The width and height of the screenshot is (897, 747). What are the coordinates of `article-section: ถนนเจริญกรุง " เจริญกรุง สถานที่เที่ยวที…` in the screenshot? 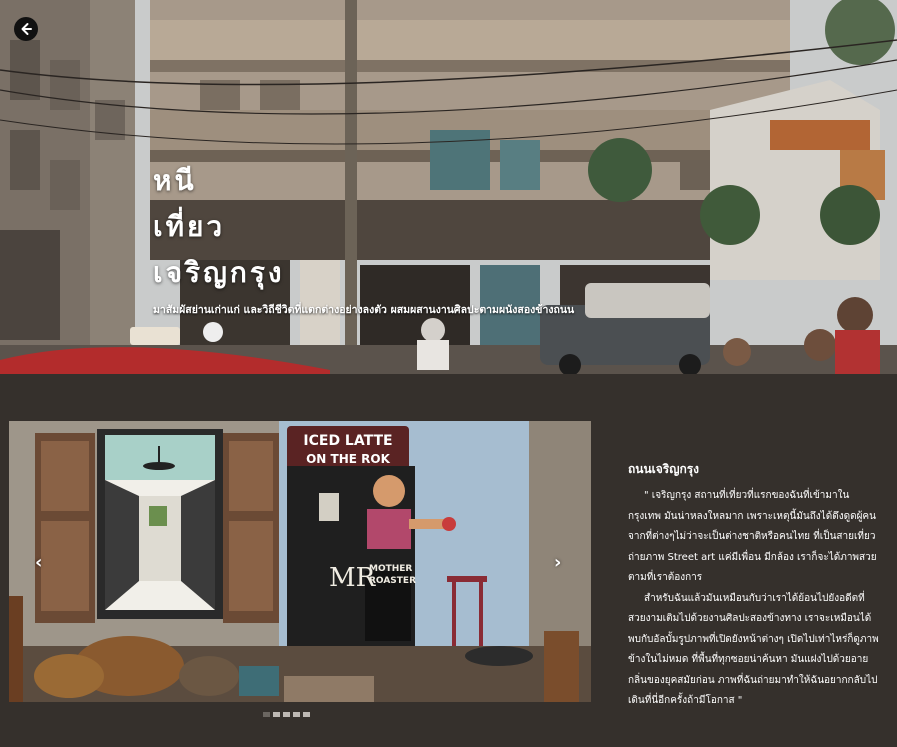 It's located at (754, 586).